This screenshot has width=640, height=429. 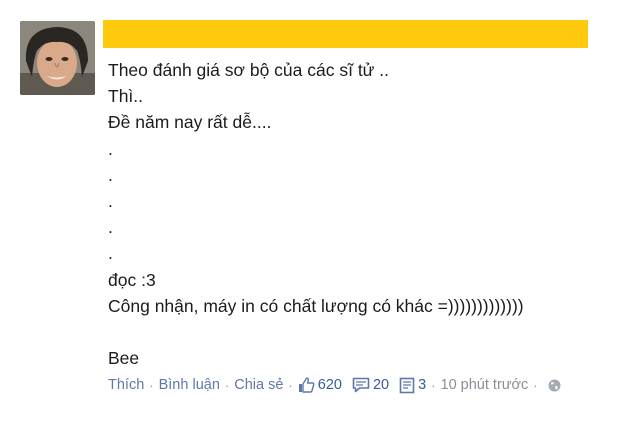 I want to click on likes-count-button: 620, so click(x=320, y=385).